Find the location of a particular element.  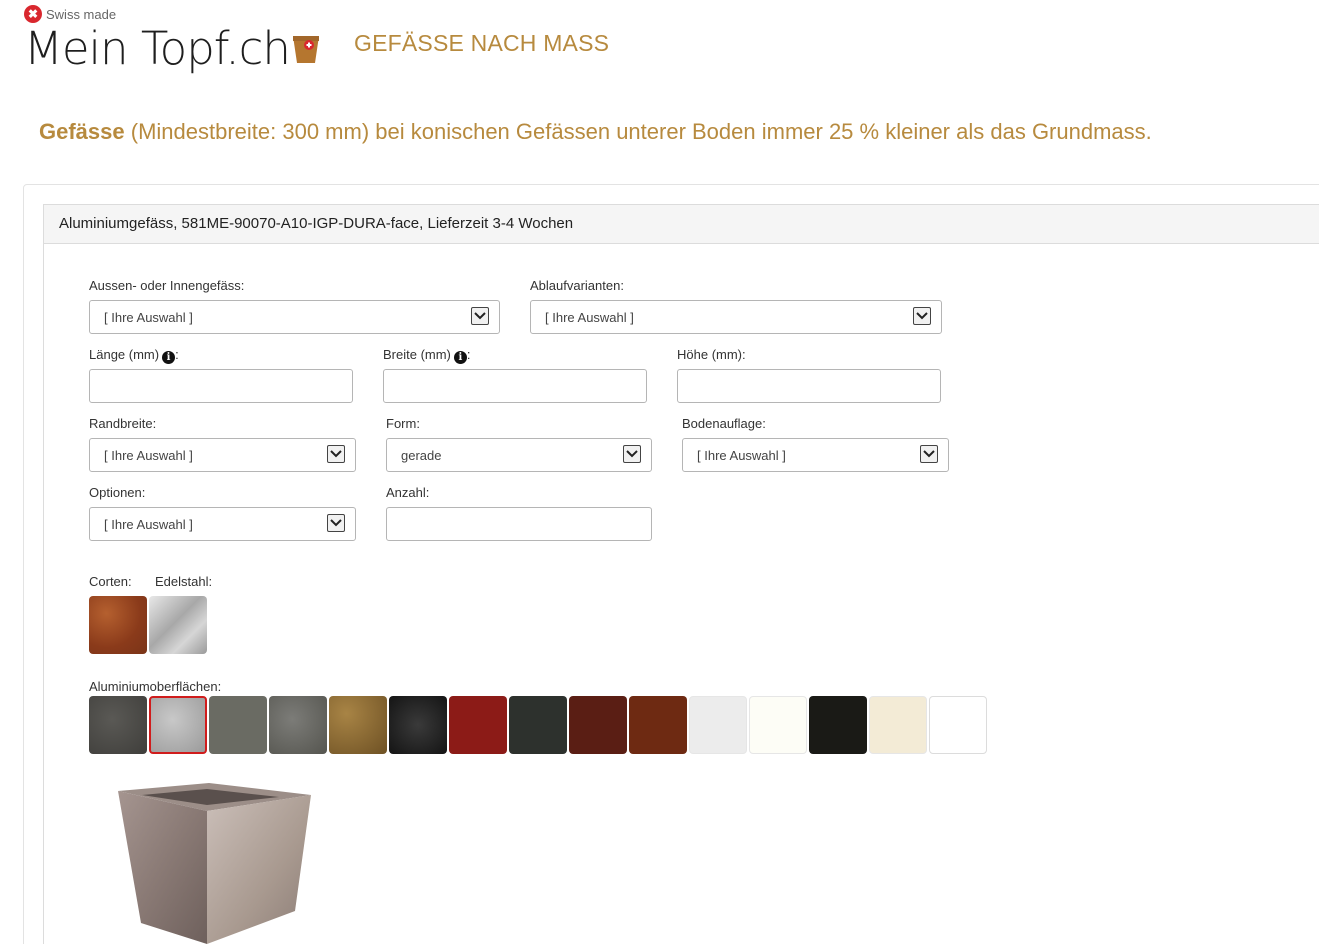

alu-swatch-white is located at coordinates (958, 725).